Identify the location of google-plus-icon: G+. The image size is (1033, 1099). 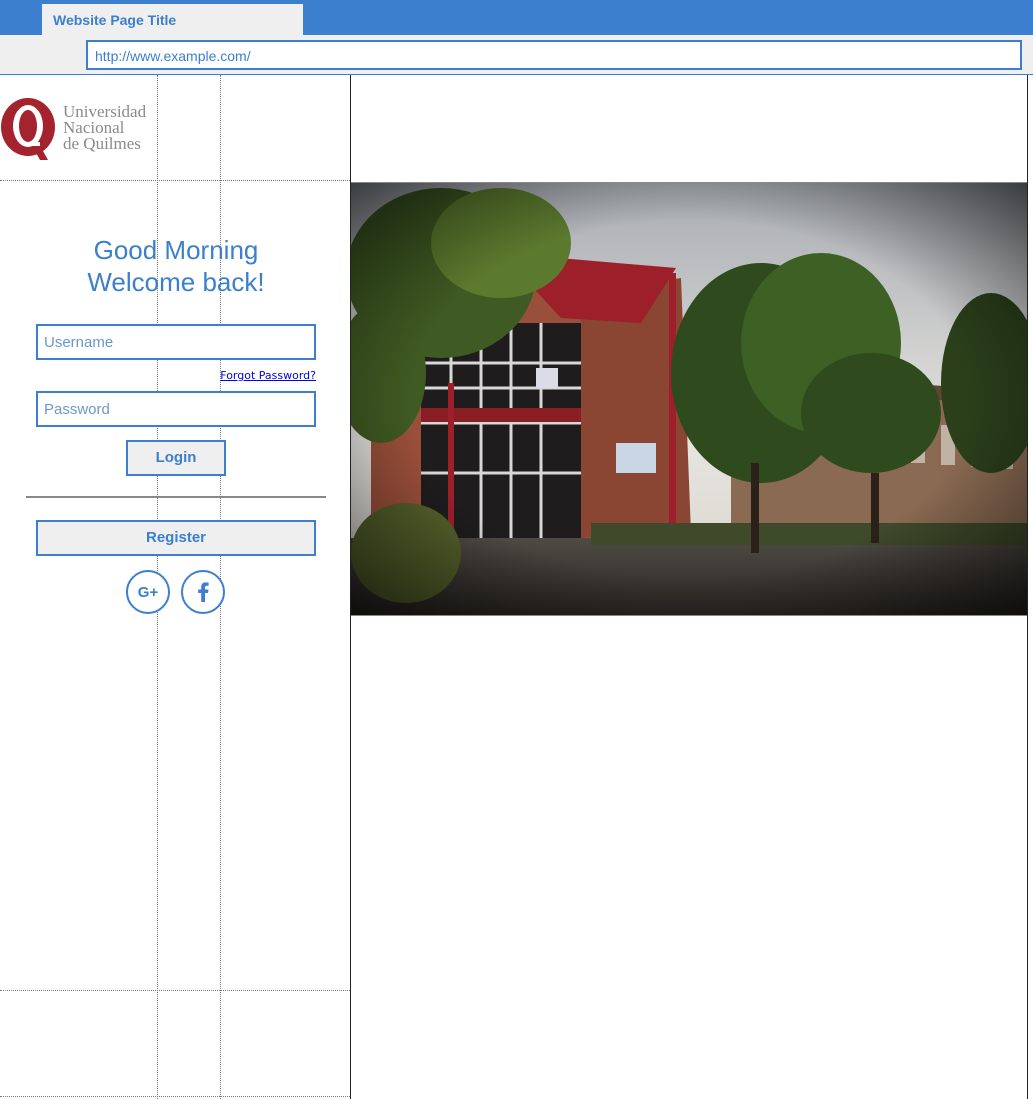
(148, 592).